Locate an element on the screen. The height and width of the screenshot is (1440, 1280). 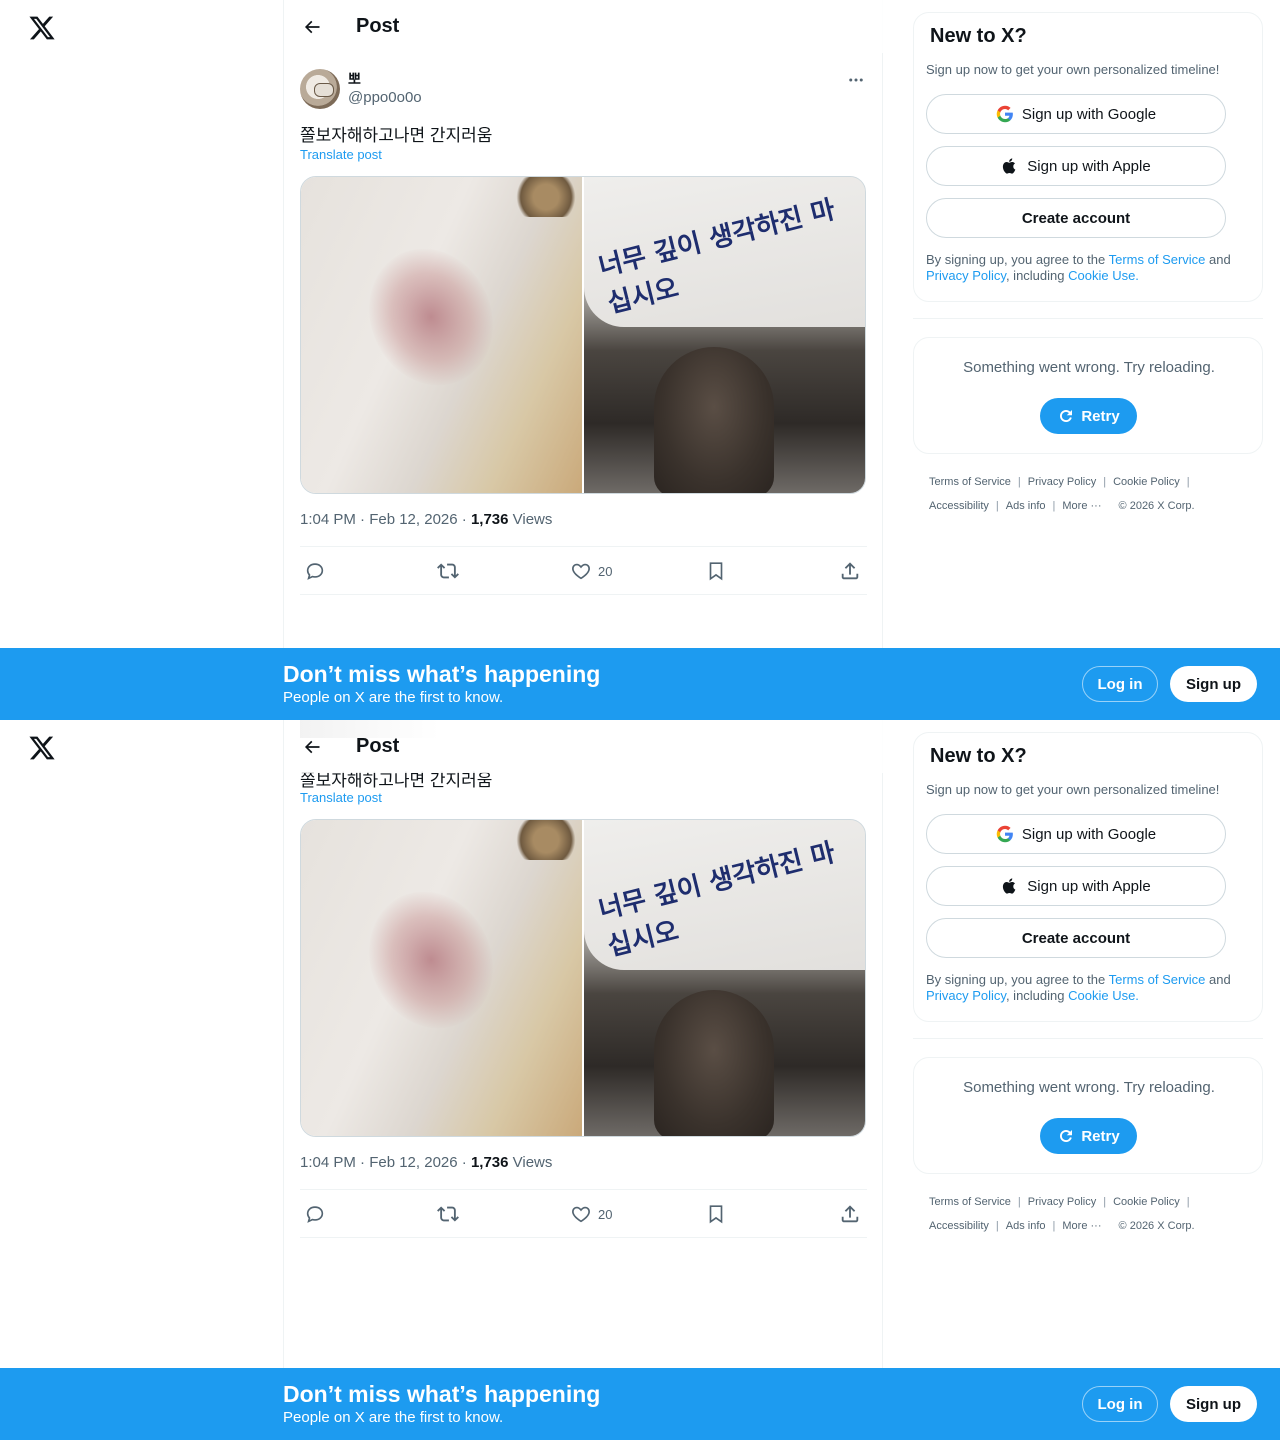
signup-apple-label: Sign up with Apple is located at coordinates (1089, 166).